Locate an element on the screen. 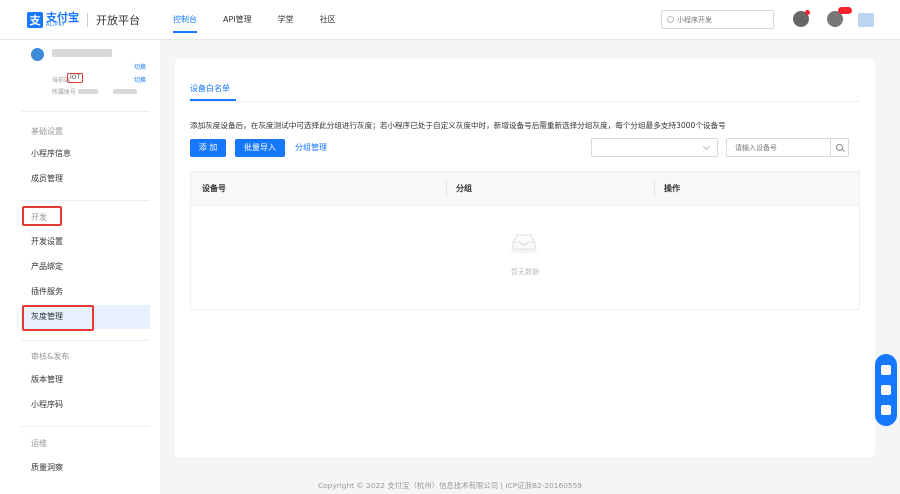  main-nav: 控制台 API管理 学堂 社区 is located at coordinates (267, 20).